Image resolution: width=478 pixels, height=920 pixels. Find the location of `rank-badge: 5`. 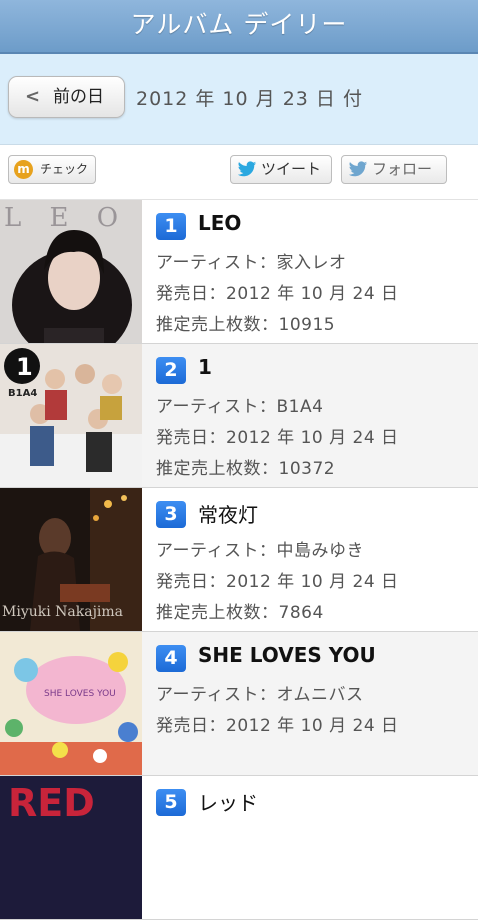

rank-badge: 5 is located at coordinates (171, 802).